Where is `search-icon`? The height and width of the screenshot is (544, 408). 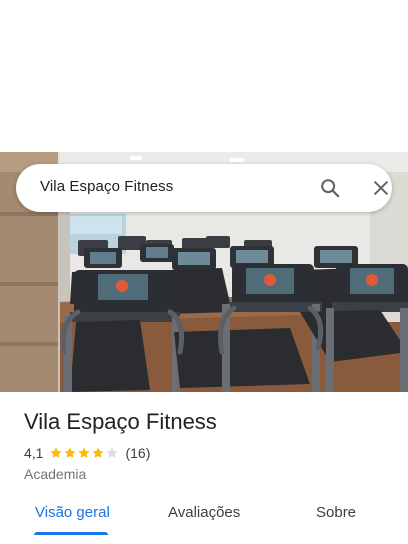 search-icon is located at coordinates (330, 188).